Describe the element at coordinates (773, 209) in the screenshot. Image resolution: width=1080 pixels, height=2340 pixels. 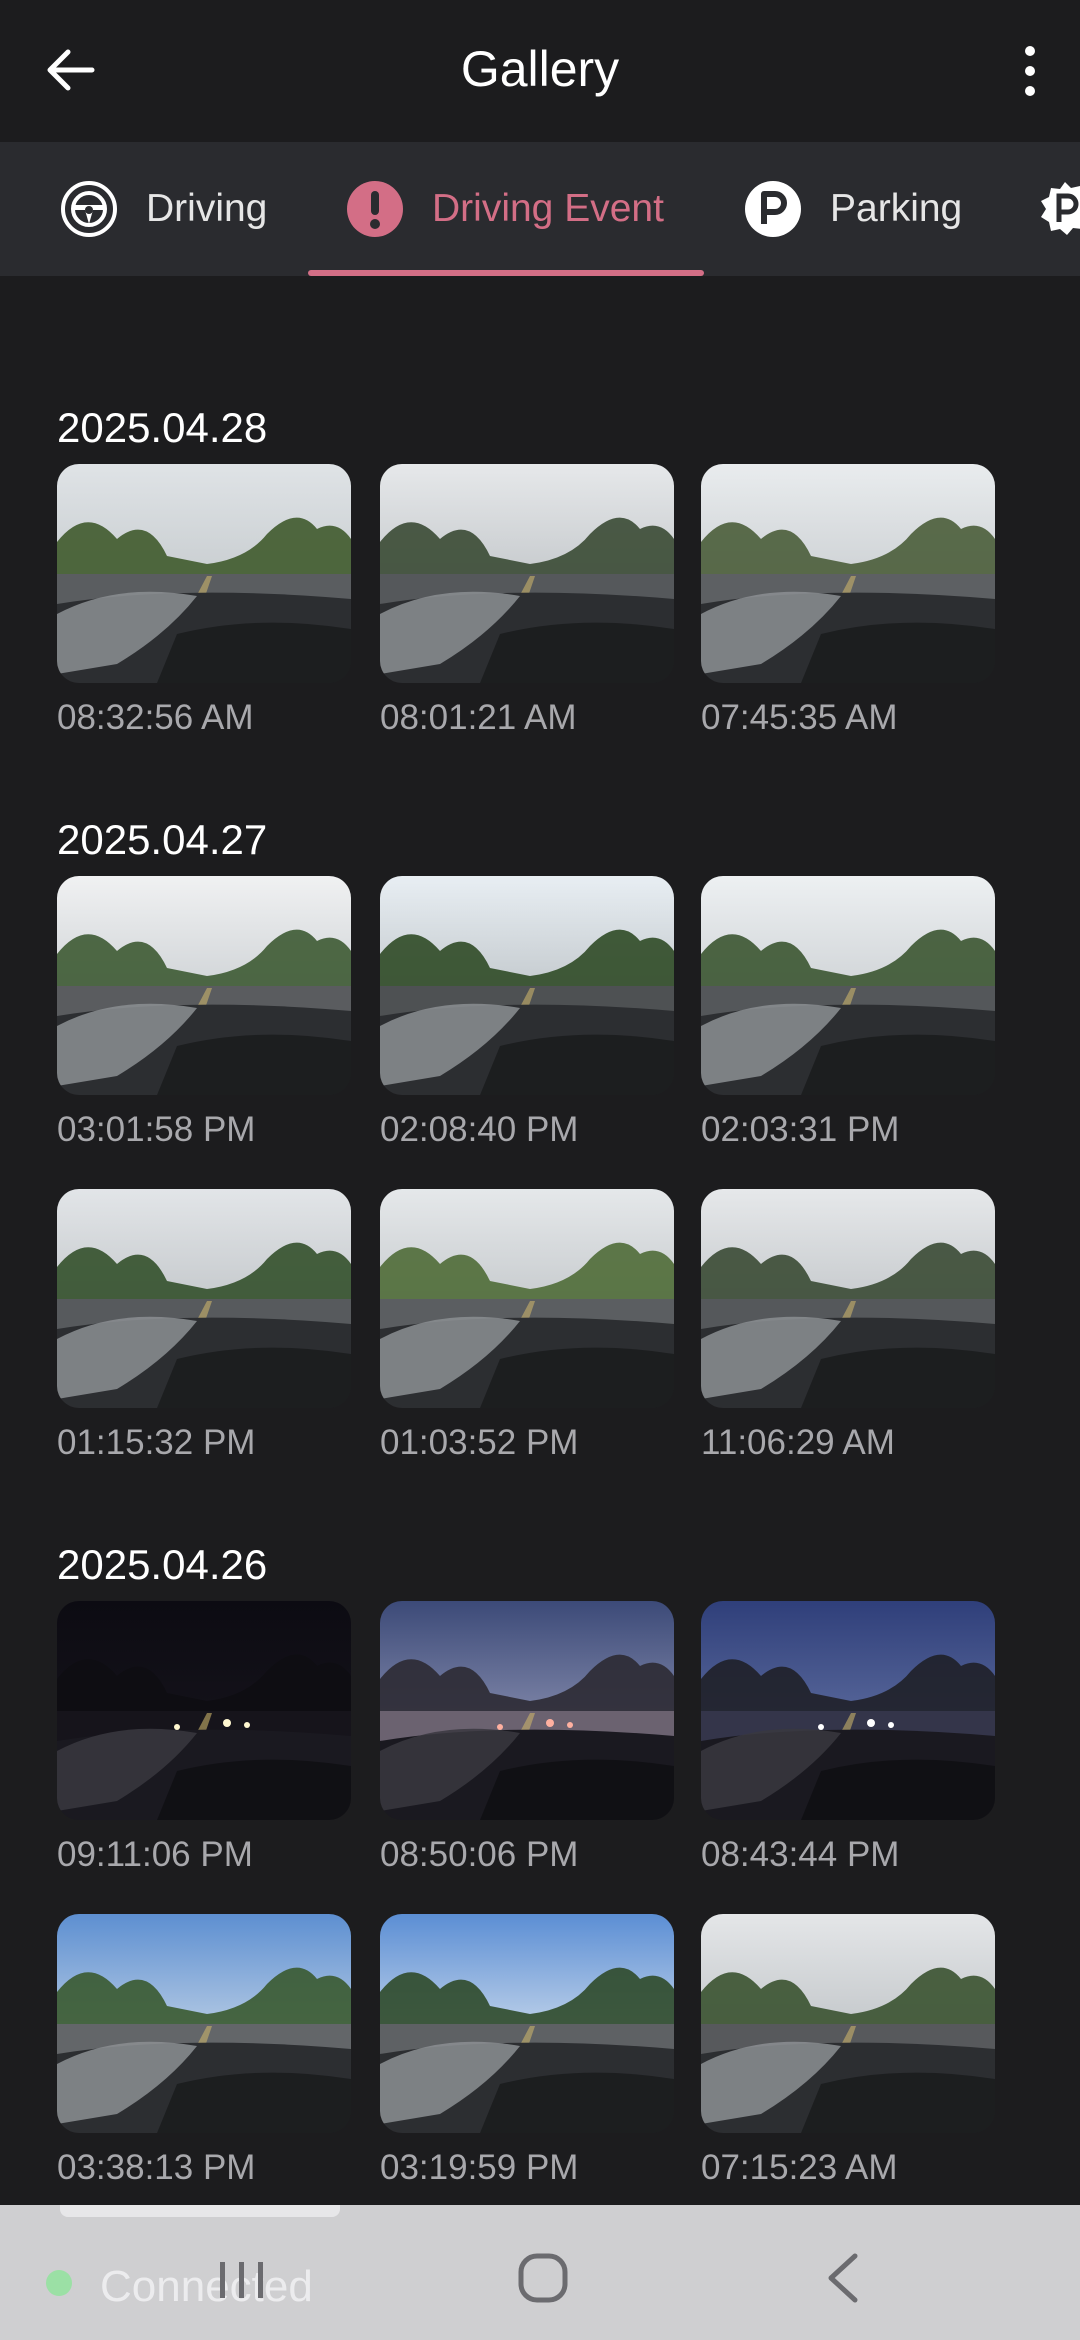
I see `parking-icon` at that location.